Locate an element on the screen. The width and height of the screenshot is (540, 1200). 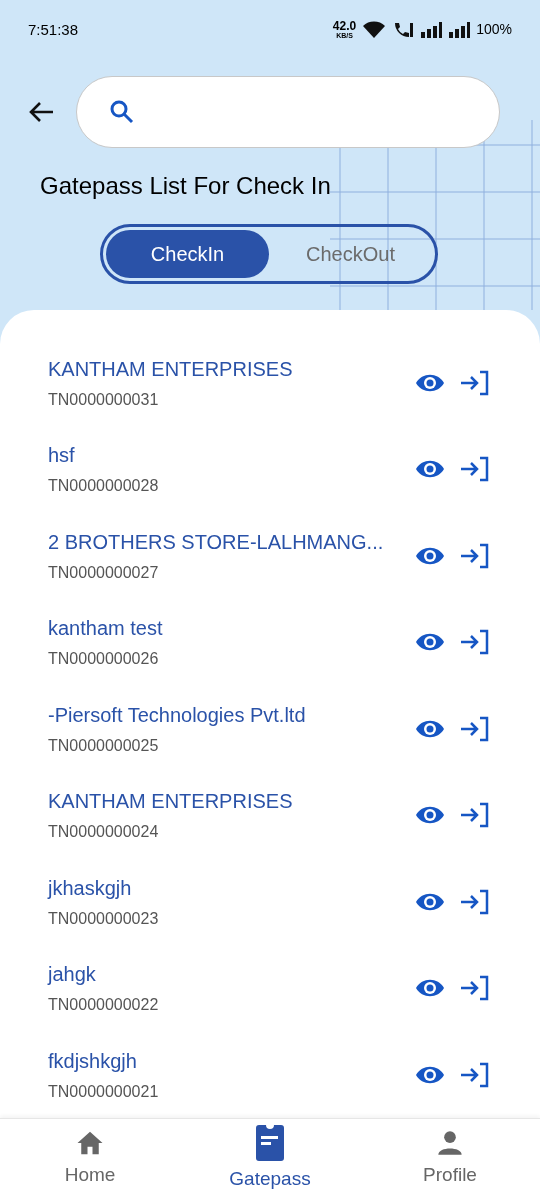
gatepass-number: TN0000000027 is located at coordinates (104, 572).